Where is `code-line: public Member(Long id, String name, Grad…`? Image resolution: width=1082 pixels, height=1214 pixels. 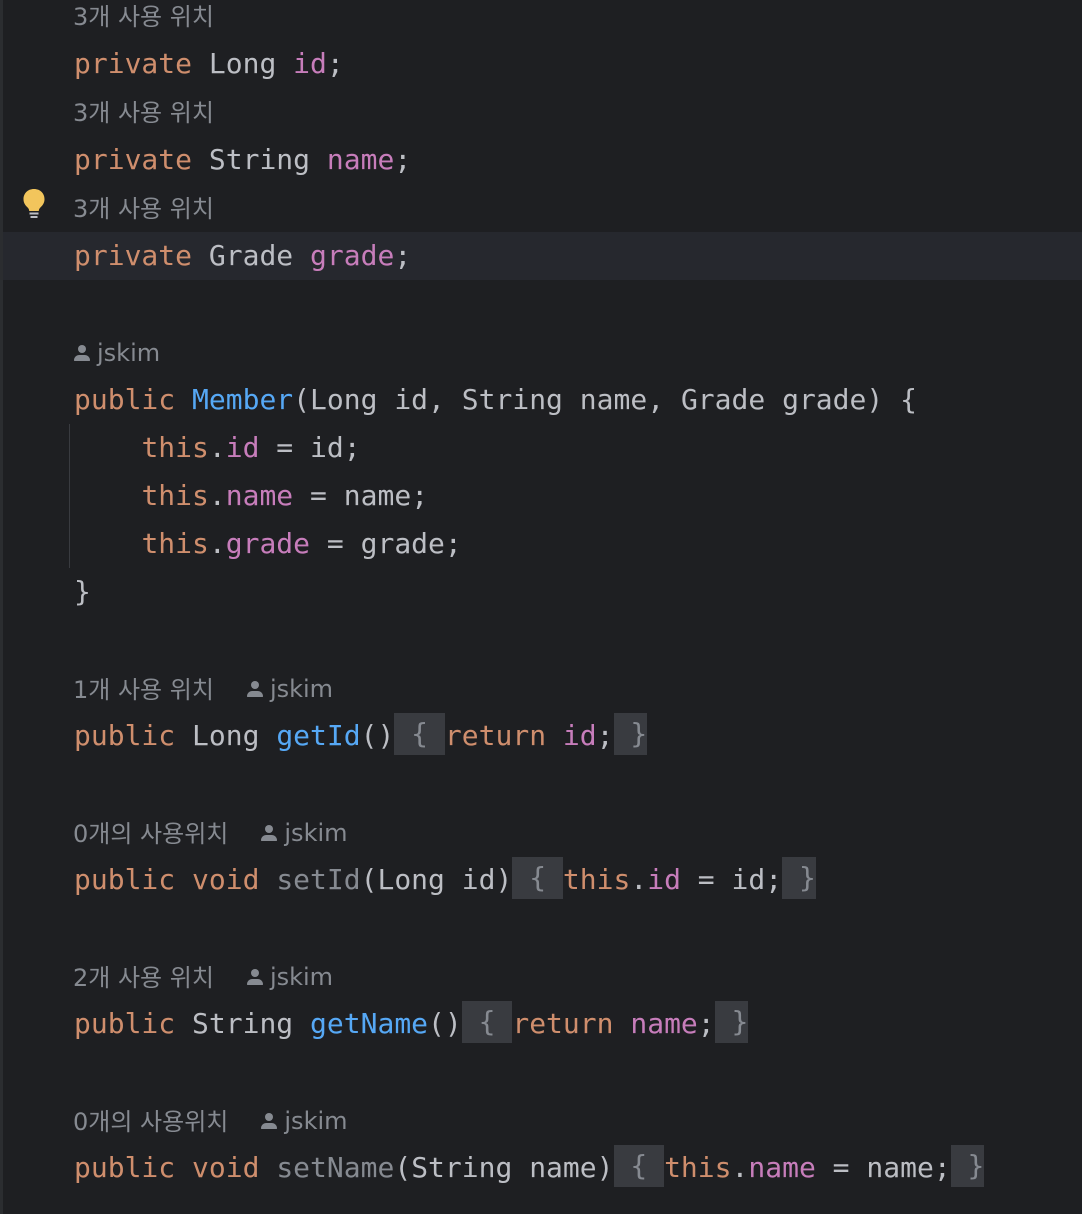 code-line: public Member(Long id, String name, Grad… is located at coordinates (495, 400).